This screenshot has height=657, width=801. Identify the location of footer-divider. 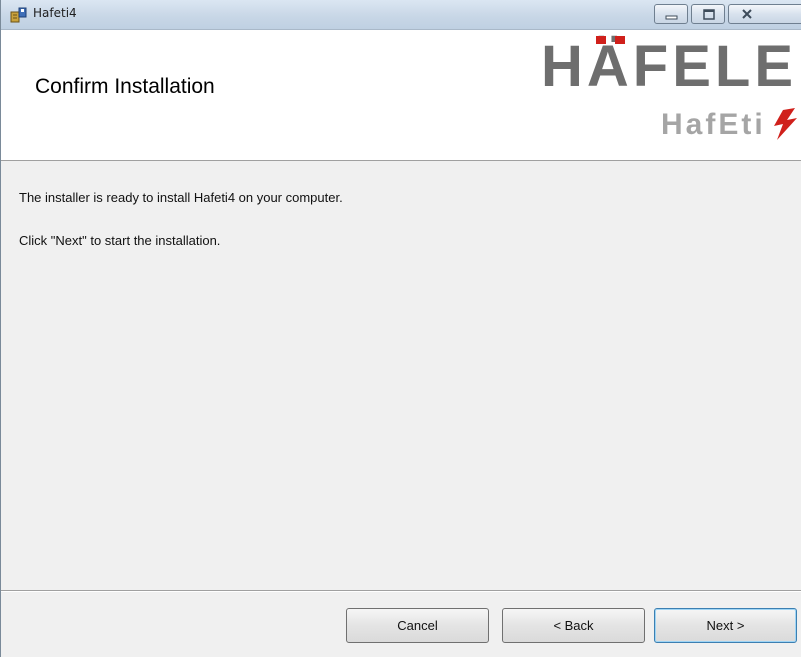
(401, 591).